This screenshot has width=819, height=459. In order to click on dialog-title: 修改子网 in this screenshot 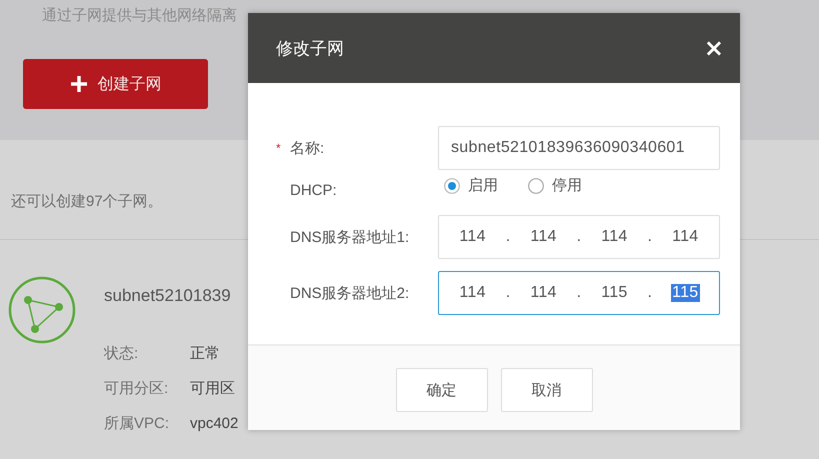, I will do `click(310, 49)`.